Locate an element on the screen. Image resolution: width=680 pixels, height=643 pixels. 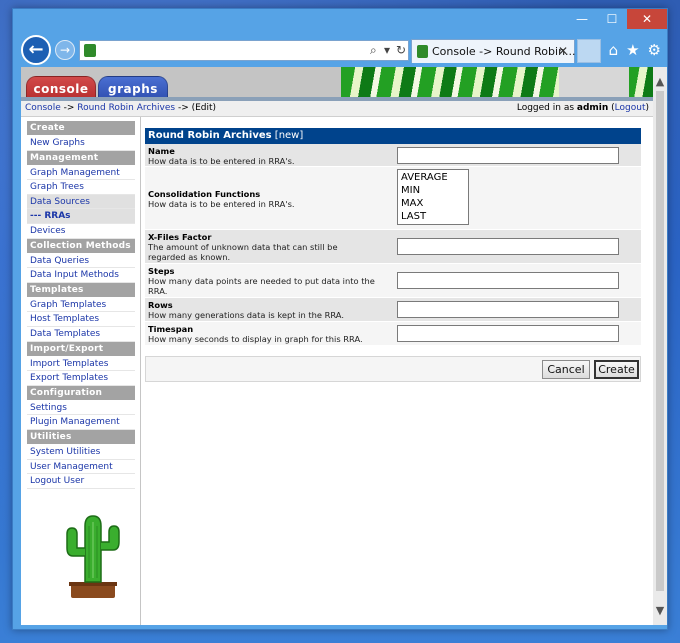
menu-plugin-management: Plugin Management is located at coordinates (81, 422).